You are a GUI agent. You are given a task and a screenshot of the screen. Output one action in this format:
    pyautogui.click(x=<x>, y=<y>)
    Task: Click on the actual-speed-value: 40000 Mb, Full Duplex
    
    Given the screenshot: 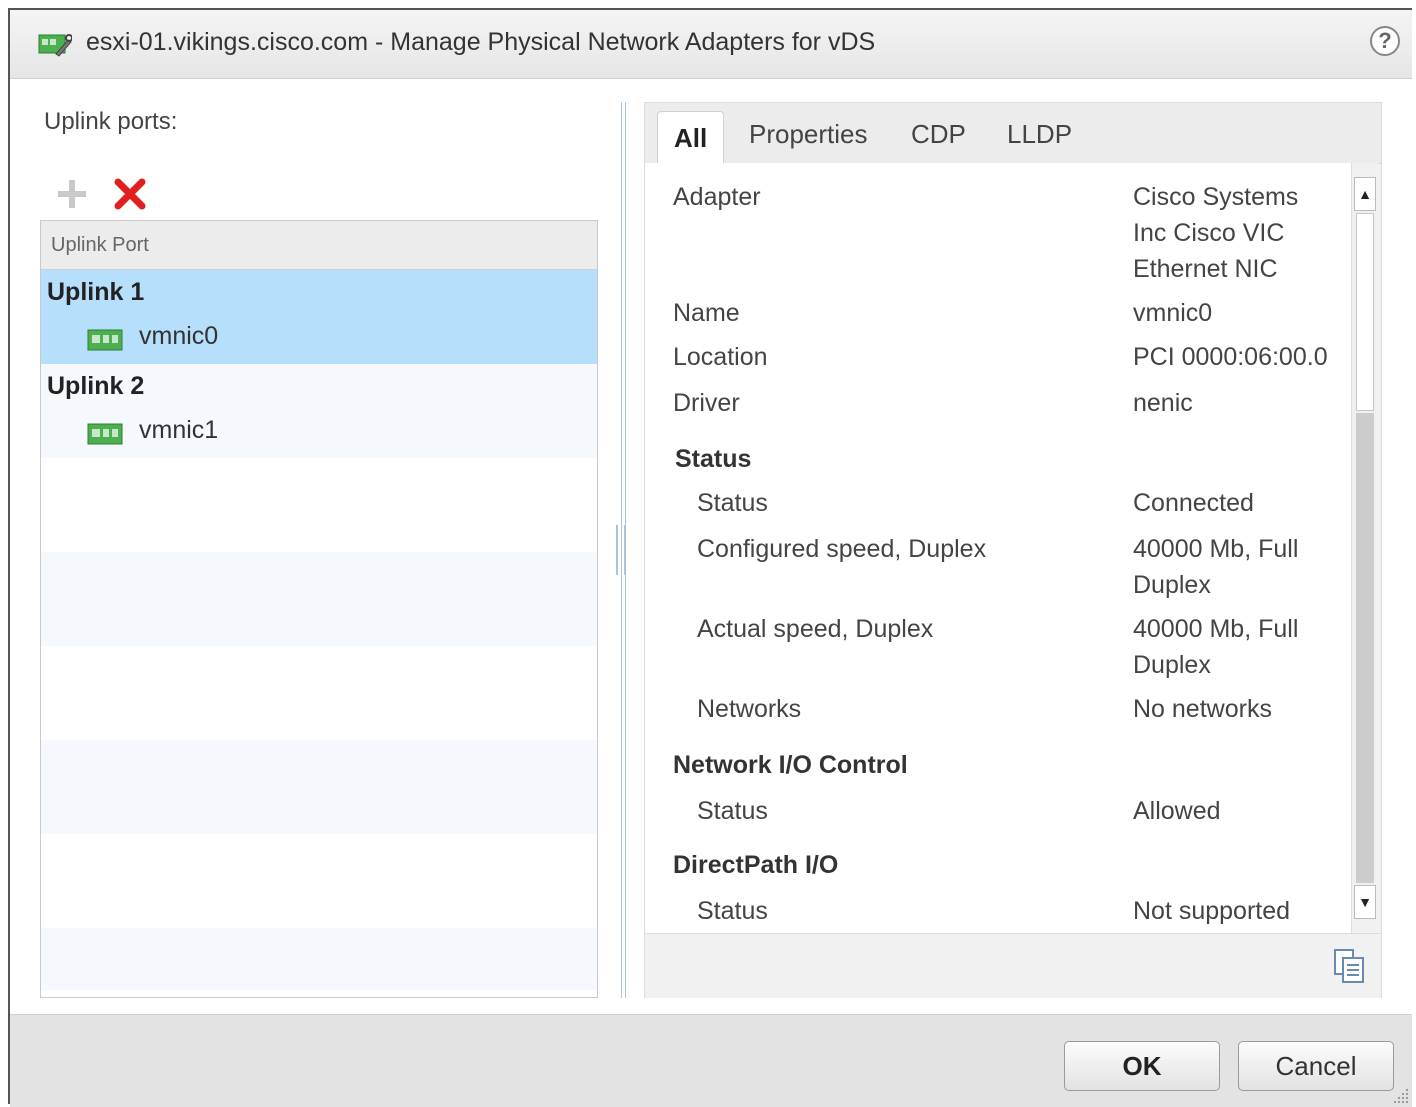 What is the action you would take?
    pyautogui.click(x=1216, y=647)
    